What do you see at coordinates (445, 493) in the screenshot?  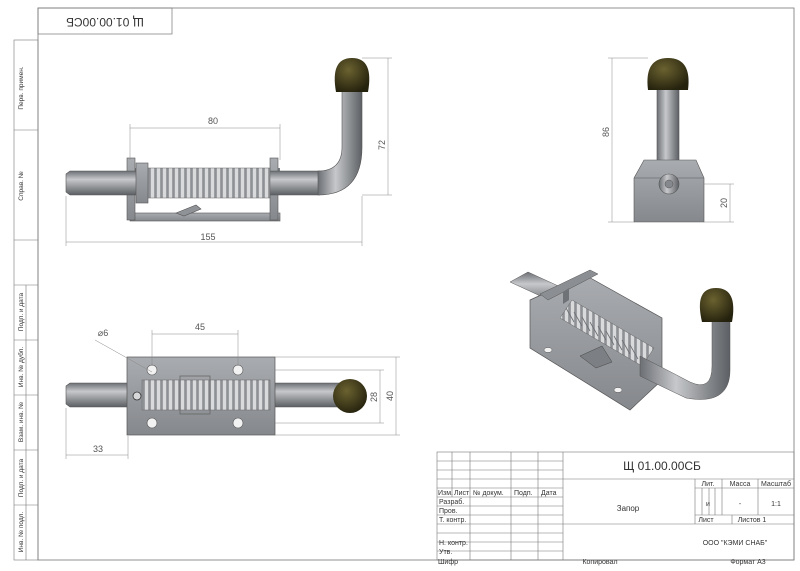 I see `hdr-izm: Изм.` at bounding box center [445, 493].